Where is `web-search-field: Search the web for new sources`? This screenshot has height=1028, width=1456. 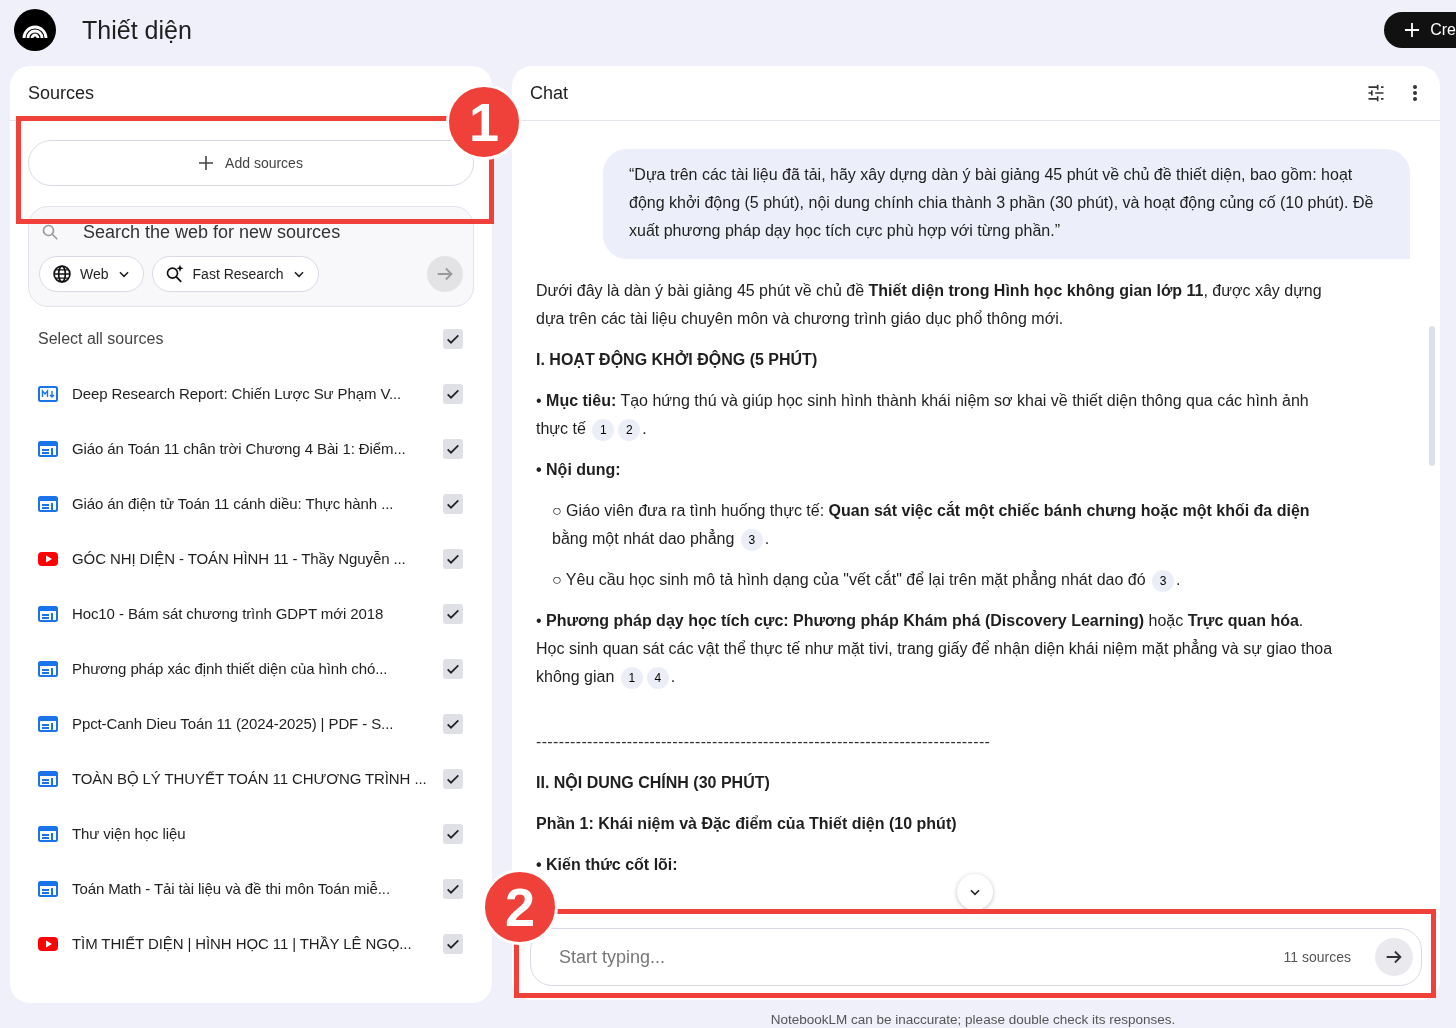
web-search-field: Search the web for new sources is located at coordinates (272, 232).